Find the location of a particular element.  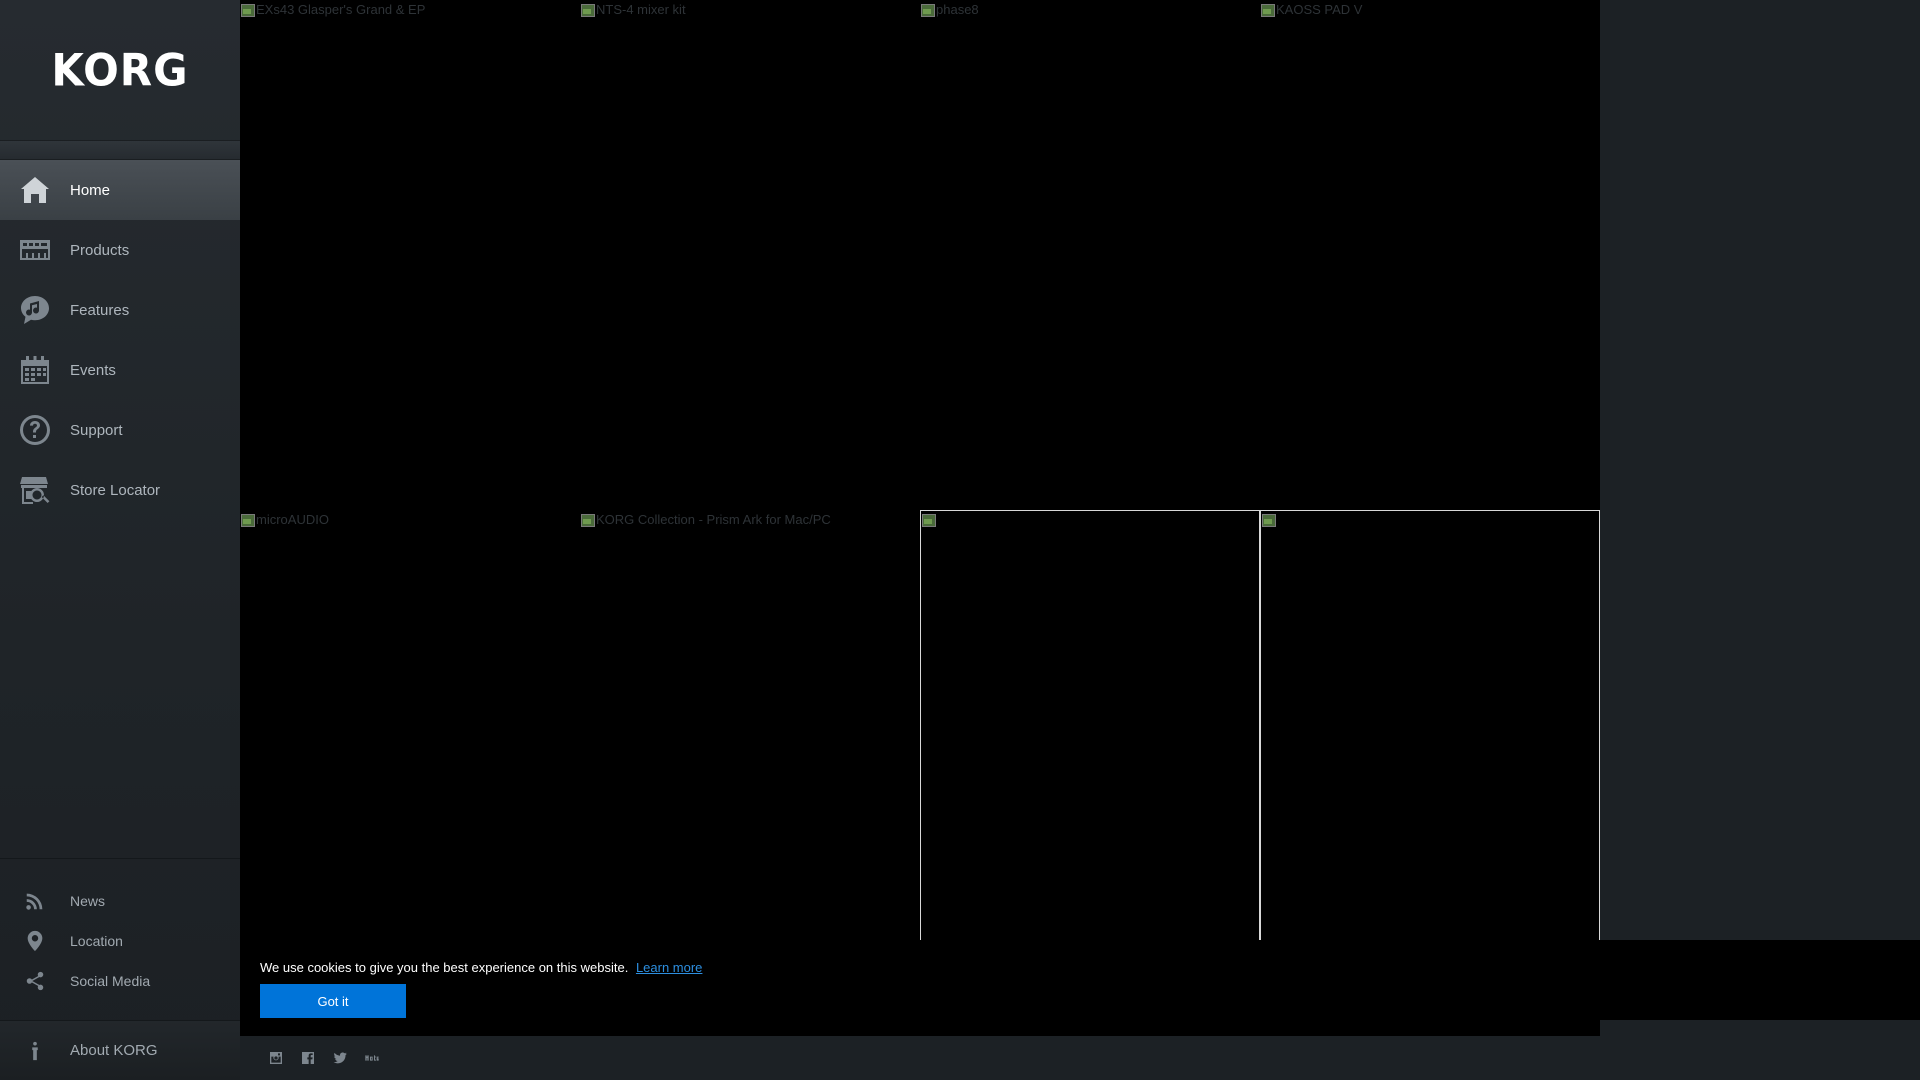

youtube-icon is located at coordinates (372, 1058).